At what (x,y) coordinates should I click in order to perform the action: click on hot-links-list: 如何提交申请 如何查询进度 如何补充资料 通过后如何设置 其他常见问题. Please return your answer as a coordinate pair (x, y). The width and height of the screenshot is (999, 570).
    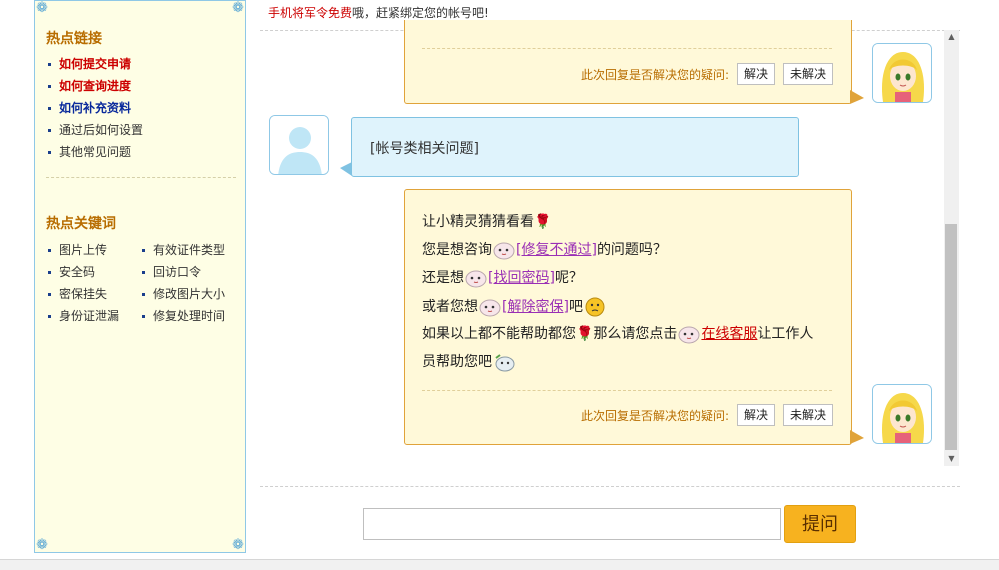
    Looking at the image, I should click on (95, 108).